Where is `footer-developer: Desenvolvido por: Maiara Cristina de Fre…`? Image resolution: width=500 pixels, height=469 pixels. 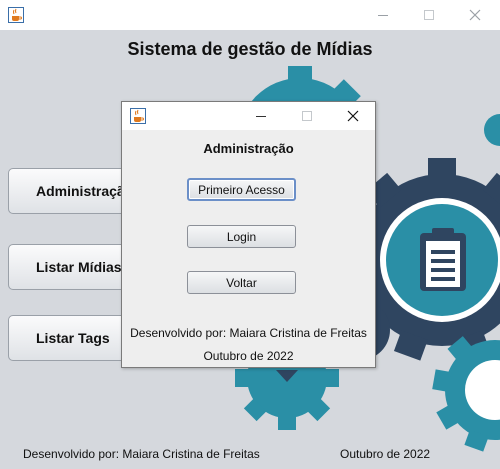
footer-developer: Desenvolvido por: Maiara Cristina de Fre… is located at coordinates (141, 454).